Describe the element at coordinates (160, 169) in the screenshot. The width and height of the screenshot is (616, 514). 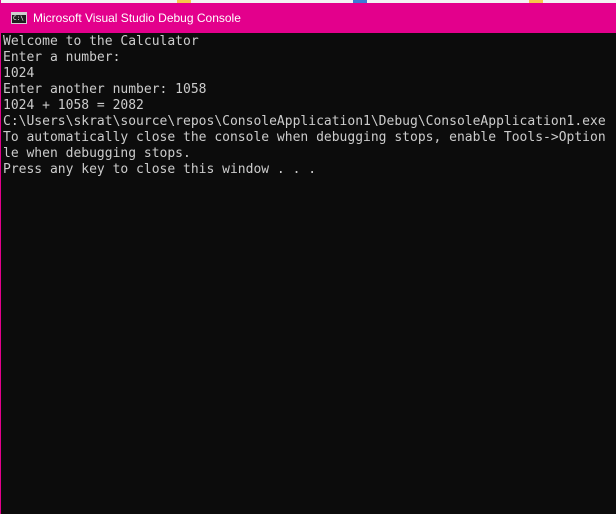
I see `console-line: Press any key to close this window . . .` at that location.